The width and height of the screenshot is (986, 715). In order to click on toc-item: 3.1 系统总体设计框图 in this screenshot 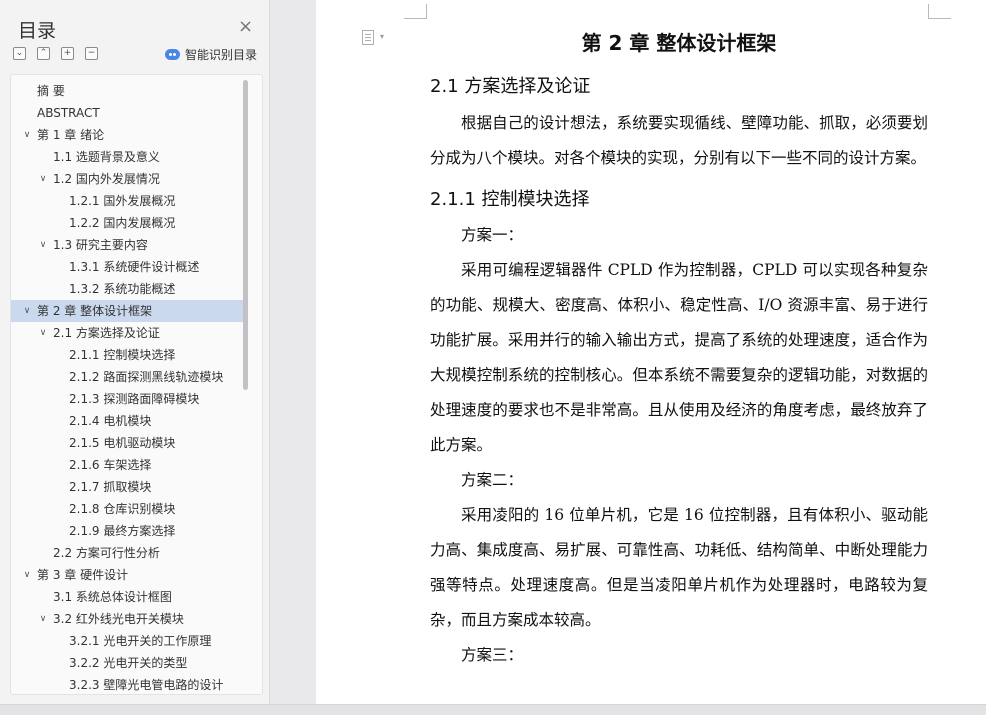, I will do `click(127, 597)`.